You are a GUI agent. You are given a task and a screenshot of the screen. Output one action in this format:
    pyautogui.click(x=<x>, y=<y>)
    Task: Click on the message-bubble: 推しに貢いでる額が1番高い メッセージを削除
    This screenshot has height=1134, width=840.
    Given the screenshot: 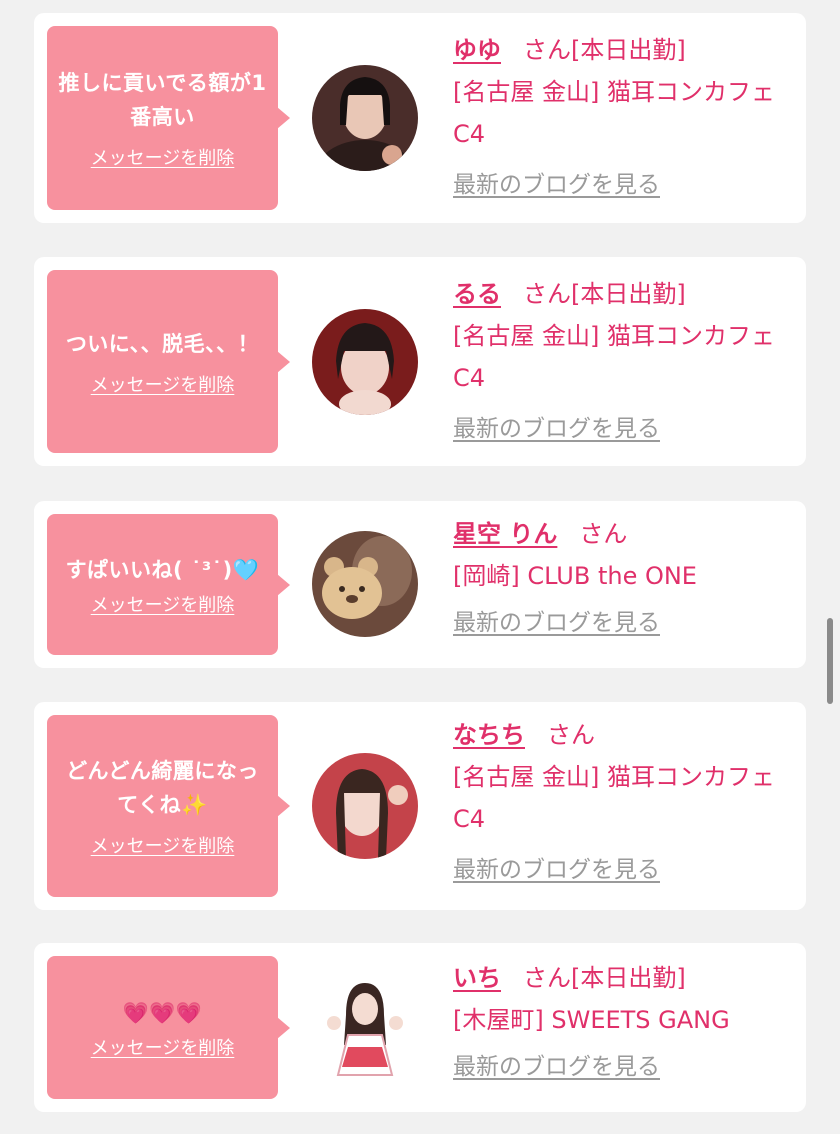 What is the action you would take?
    pyautogui.click(x=168, y=118)
    